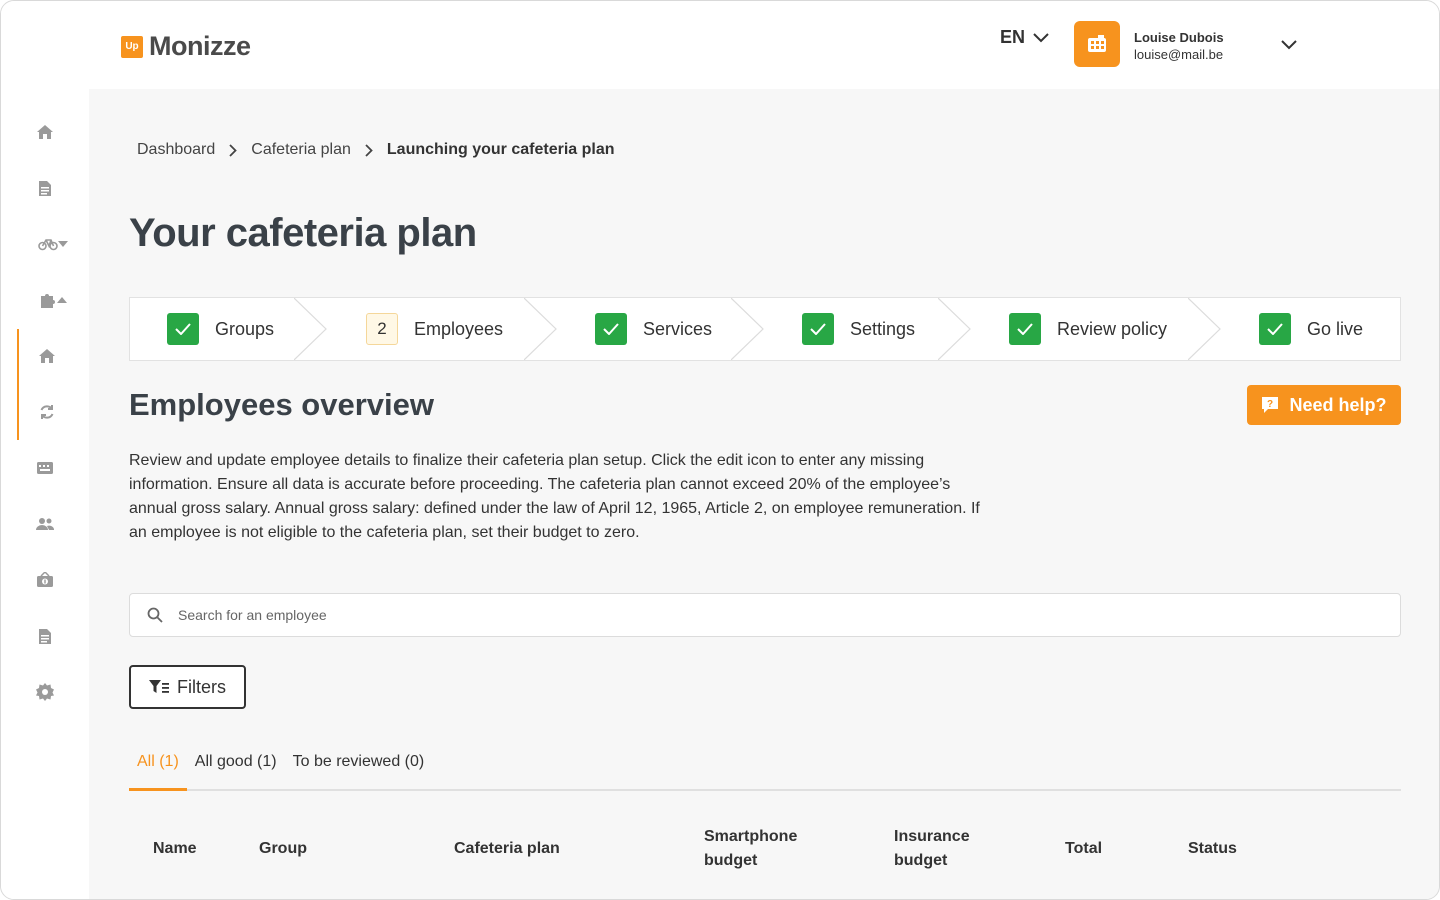 This screenshot has height=900, width=1440. I want to click on gear-icon, so click(45, 692).